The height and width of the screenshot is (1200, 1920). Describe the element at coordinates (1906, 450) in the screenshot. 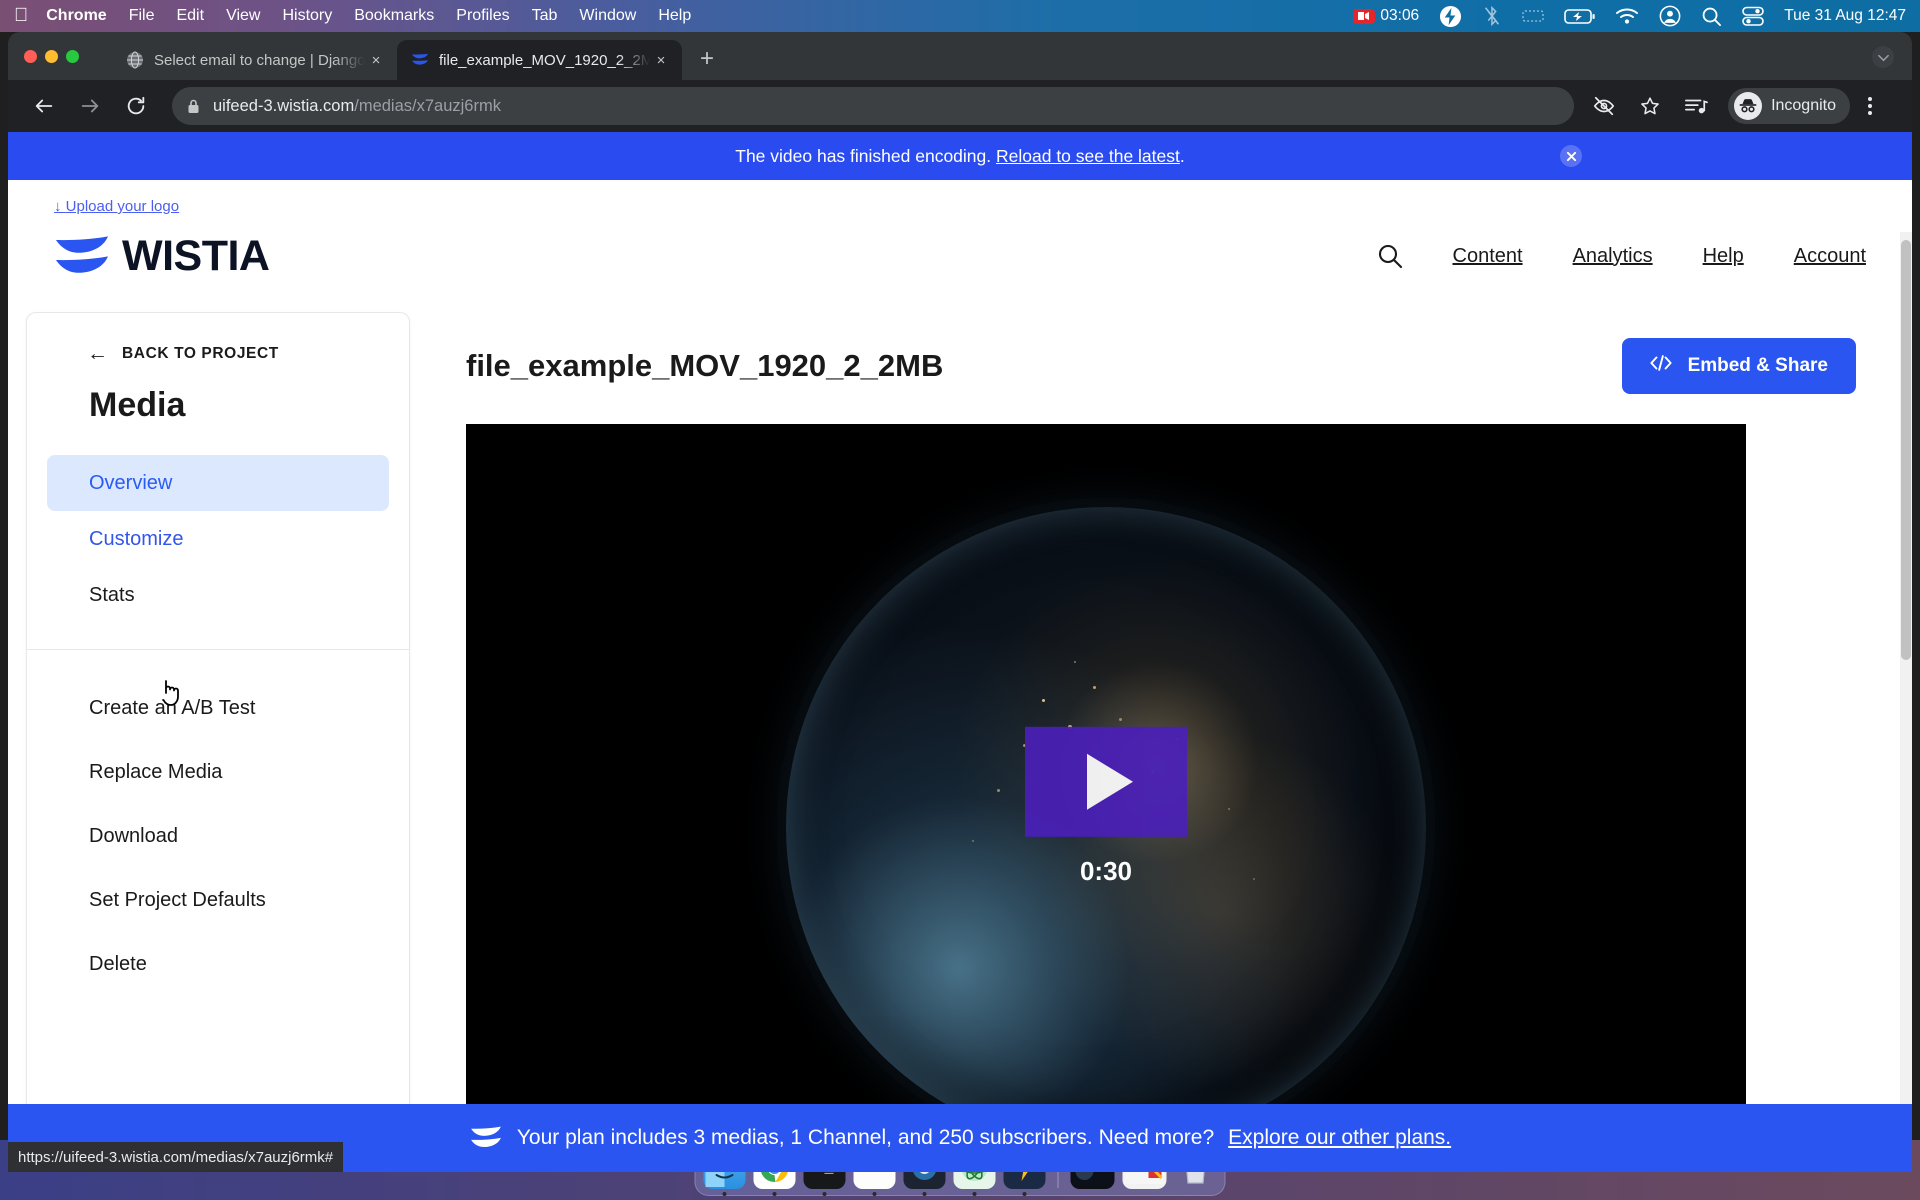

I see `page-scrollbar-thumb` at that location.